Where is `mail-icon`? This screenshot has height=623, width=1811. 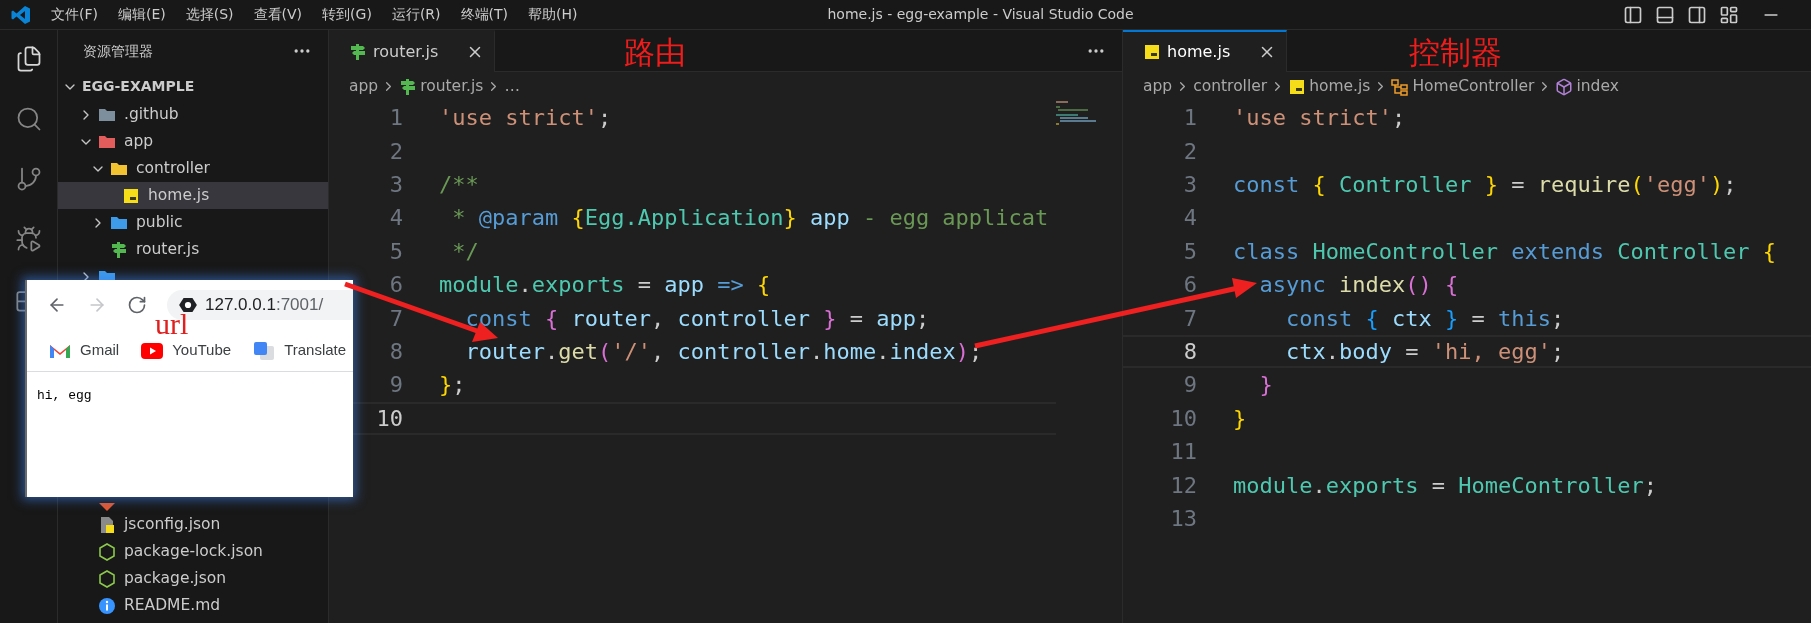
mail-icon is located at coordinates (60, 350).